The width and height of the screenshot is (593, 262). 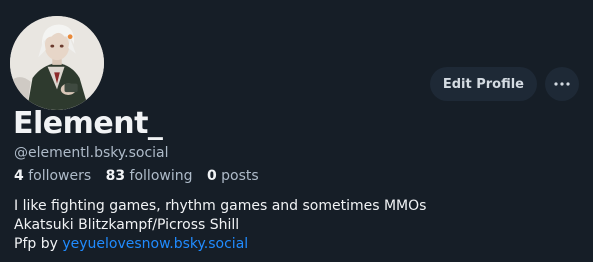 What do you see at coordinates (60, 176) in the screenshot?
I see `followers-label: followers` at bounding box center [60, 176].